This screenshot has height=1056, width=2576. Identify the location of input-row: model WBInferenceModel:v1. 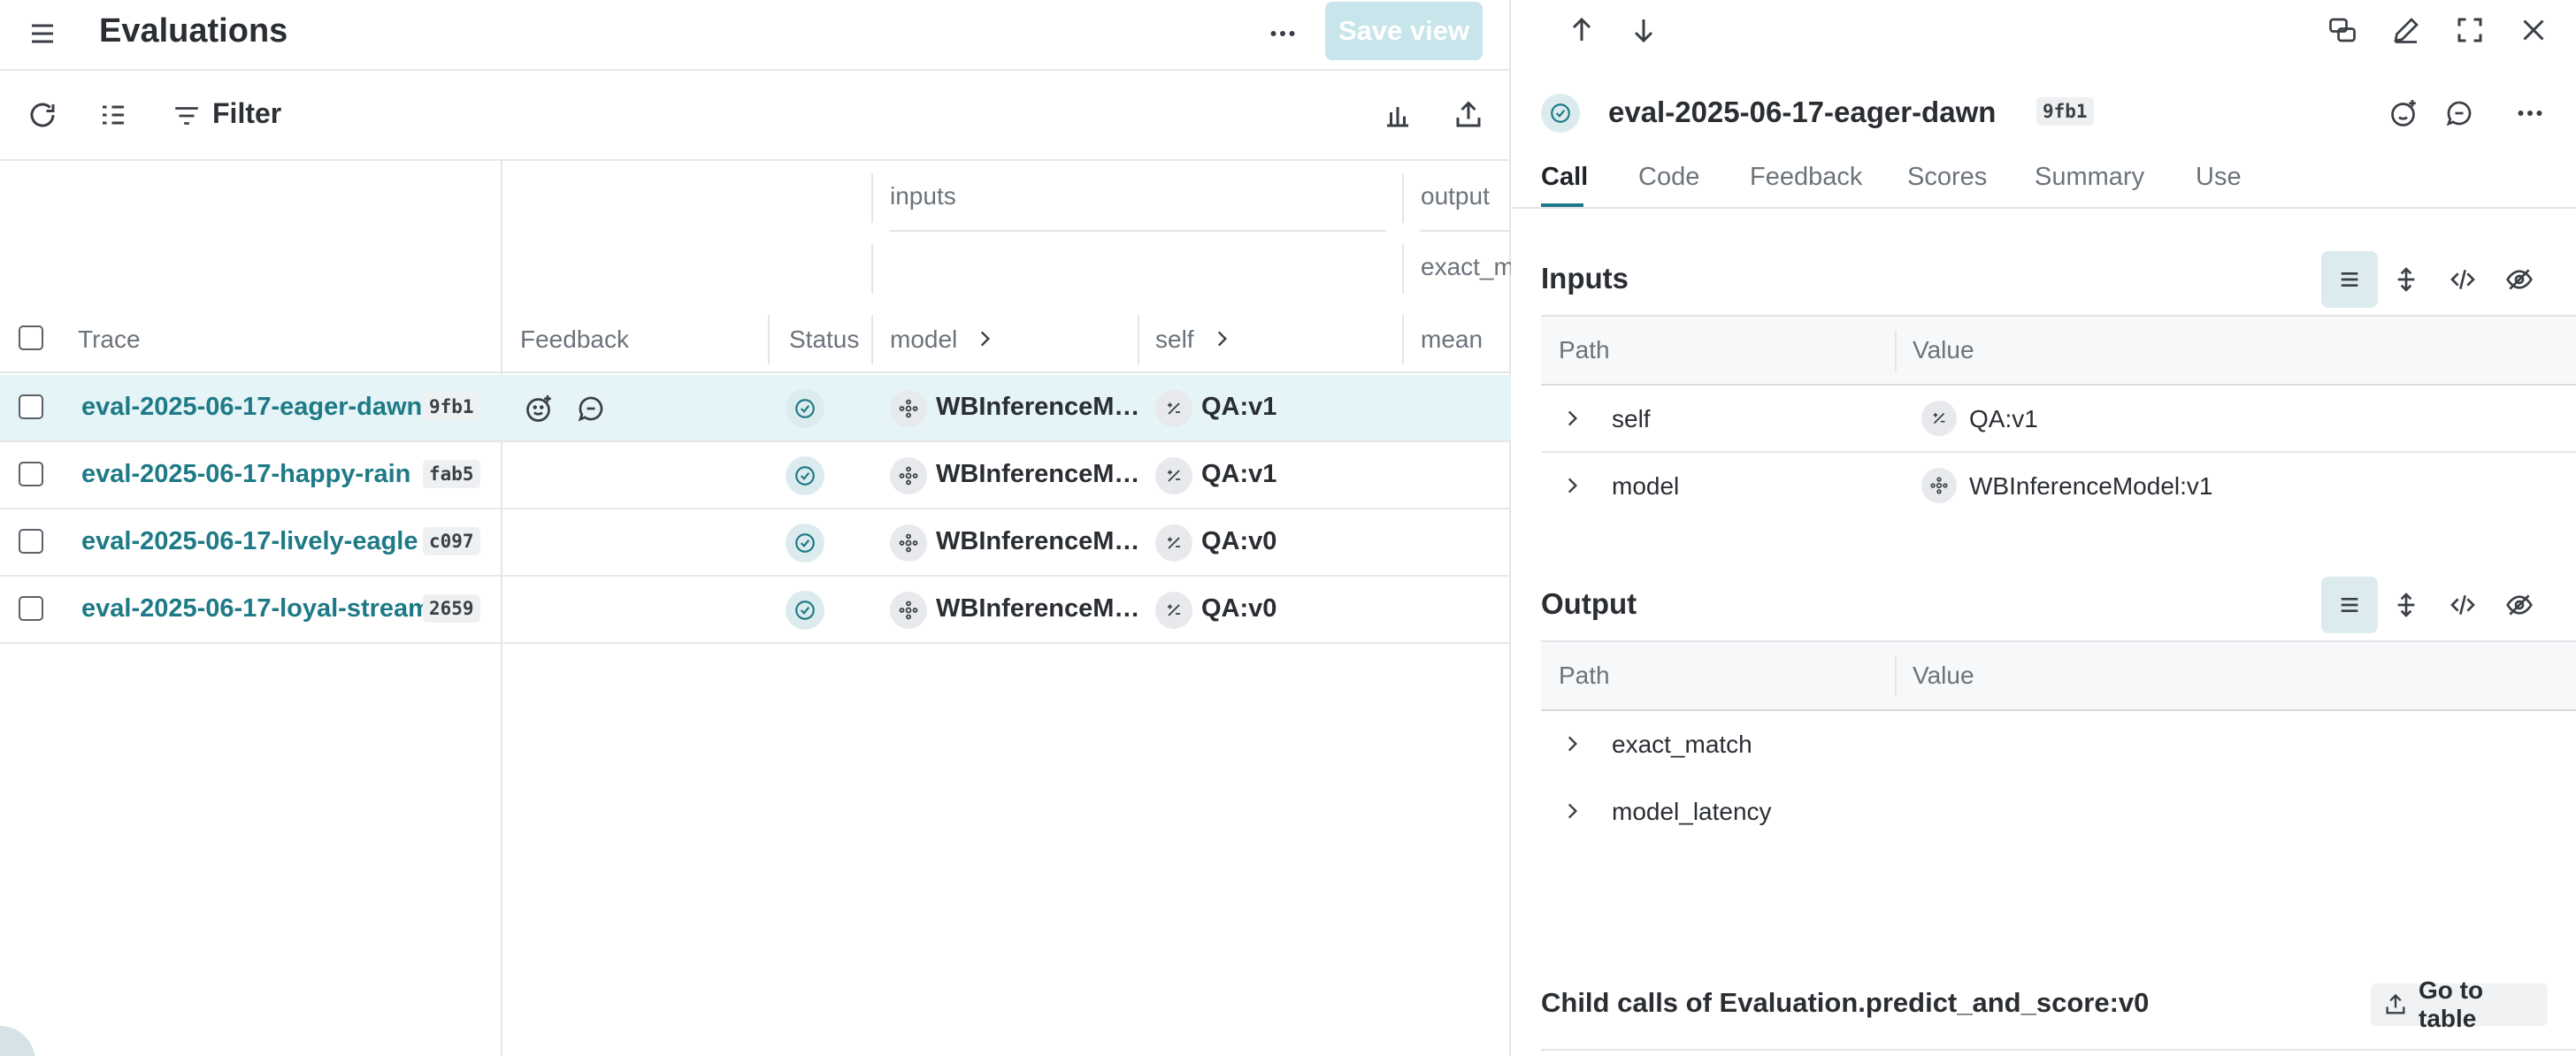
(2058, 486).